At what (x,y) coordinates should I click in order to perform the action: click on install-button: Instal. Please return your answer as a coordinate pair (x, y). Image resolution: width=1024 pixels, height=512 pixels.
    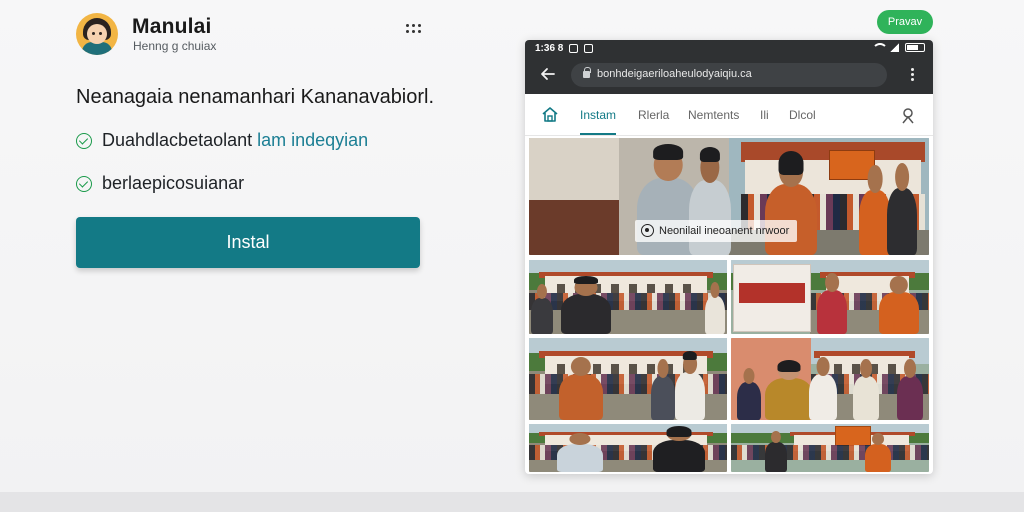
    Looking at the image, I should click on (248, 242).